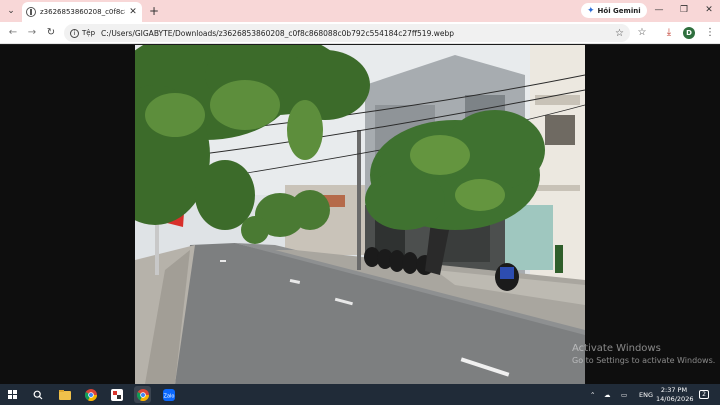  I want to click on chrome-menu-button: ⋮, so click(710, 33).